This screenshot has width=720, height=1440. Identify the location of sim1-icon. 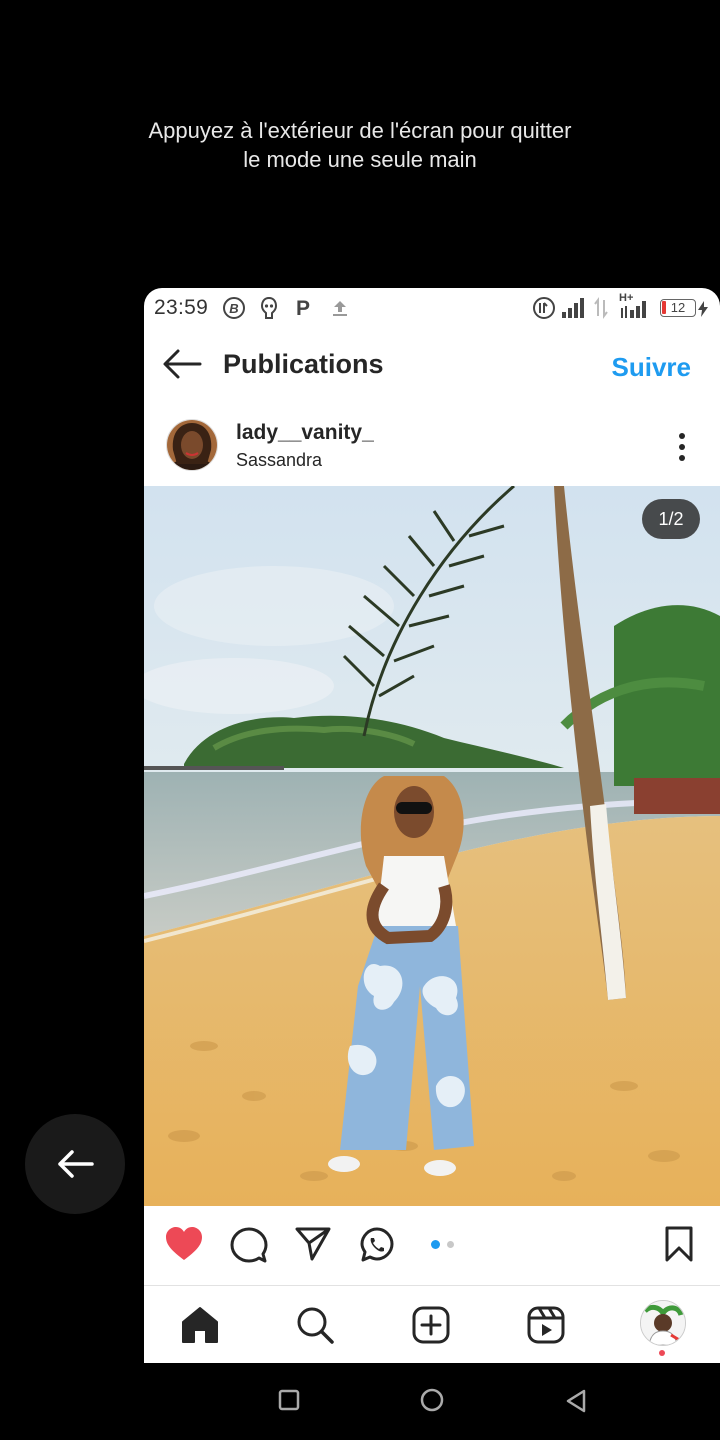
(544, 308).